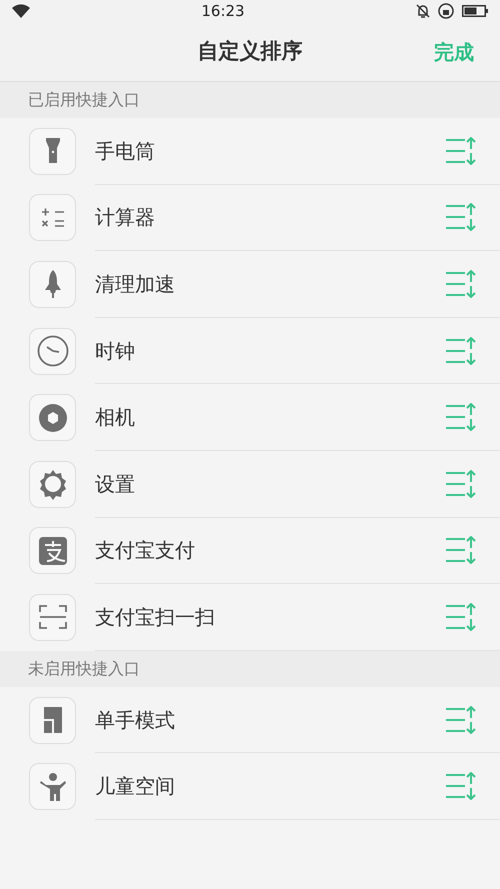  Describe the element at coordinates (115, 484) in the screenshot. I see `shortcut-label: 设置` at that location.